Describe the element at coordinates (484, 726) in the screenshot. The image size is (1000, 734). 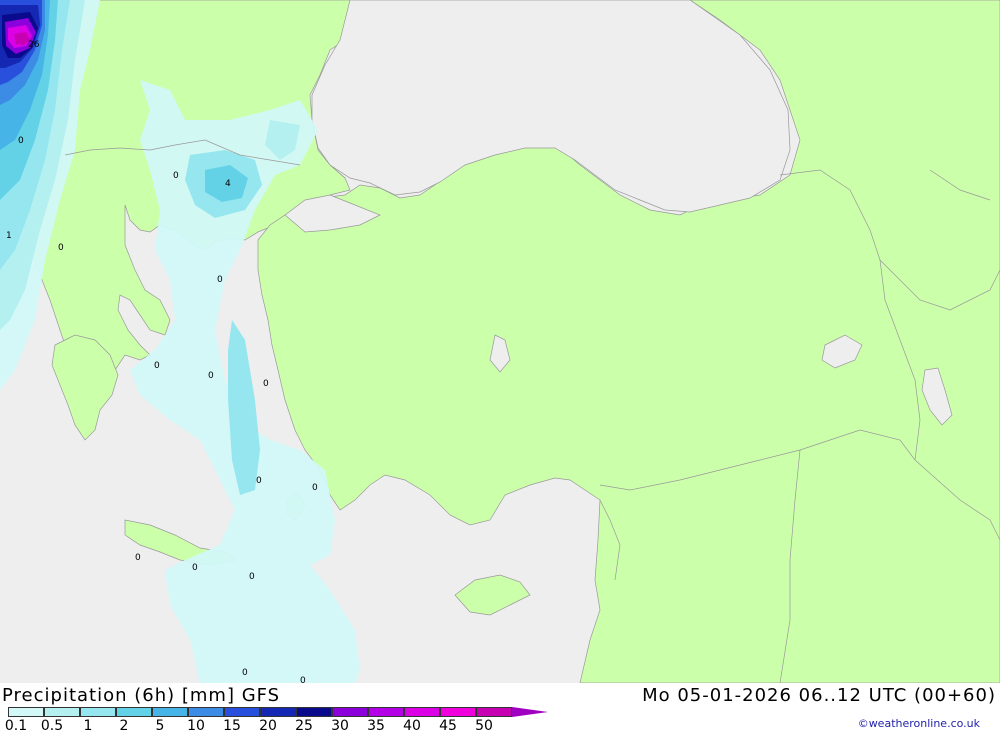
I see `legend-tick-label: 50` at that location.